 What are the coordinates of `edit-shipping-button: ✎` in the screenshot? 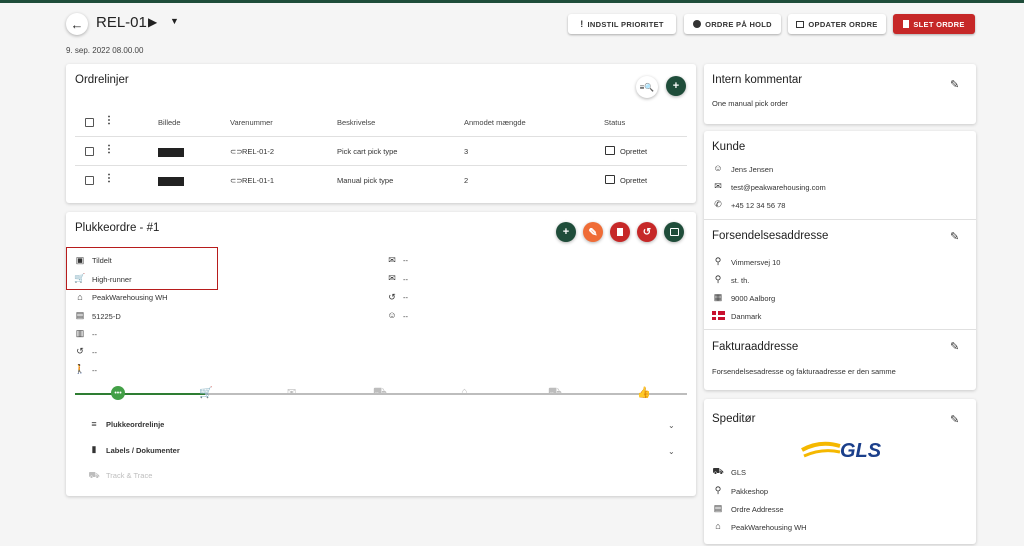 It's located at (954, 236).